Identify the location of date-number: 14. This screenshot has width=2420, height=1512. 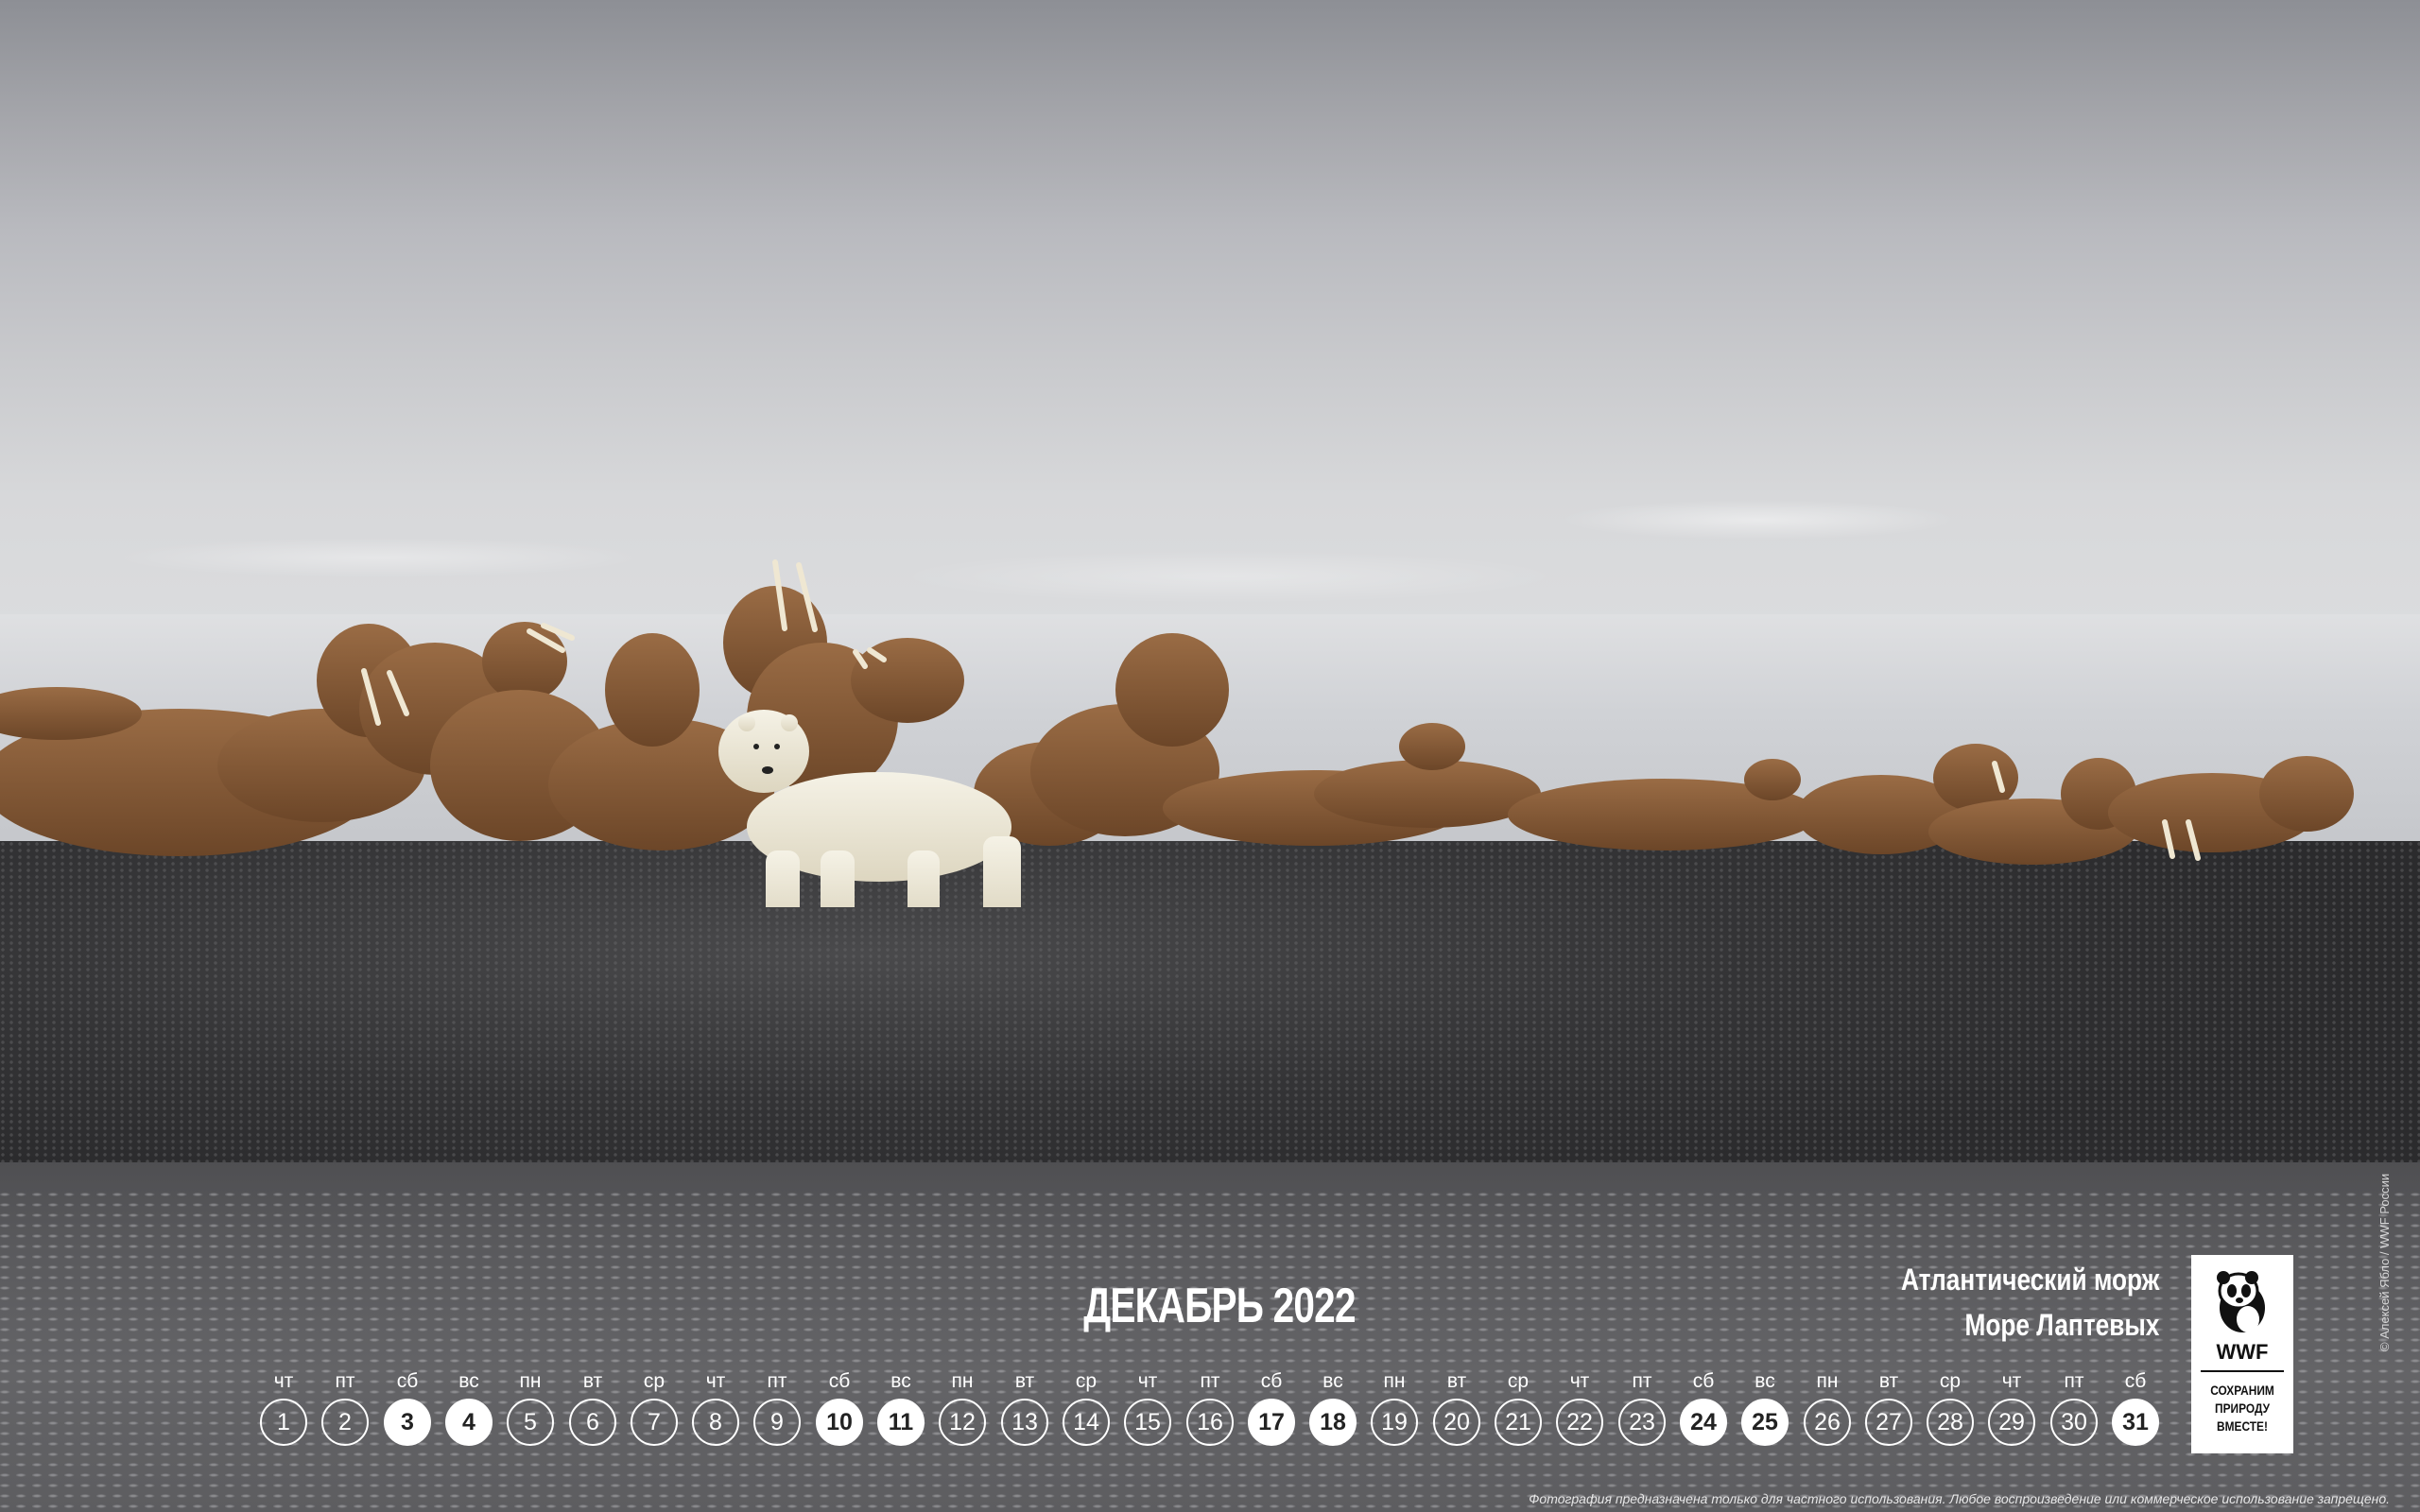
(1086, 1422).